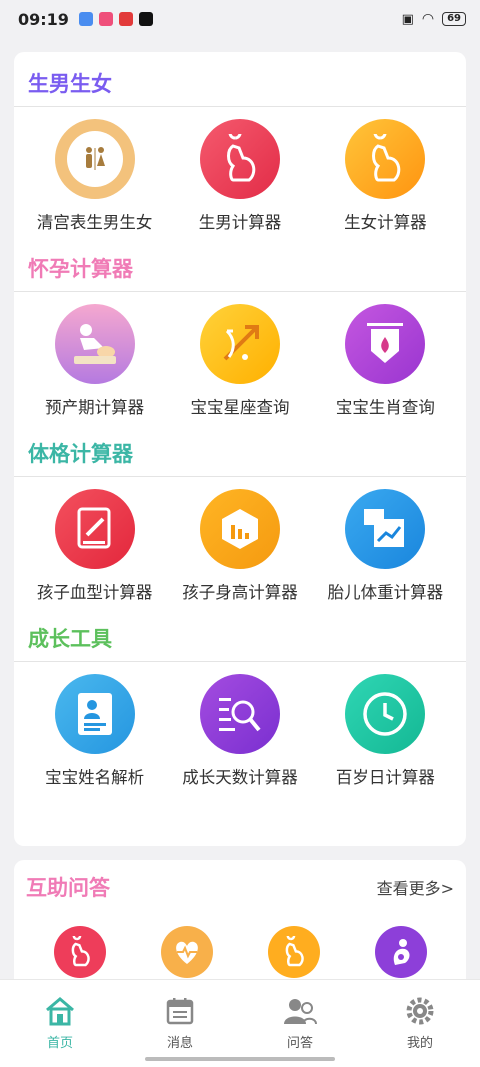  I want to click on tool-blood-type: 孩子血型计算器, so click(95, 546).